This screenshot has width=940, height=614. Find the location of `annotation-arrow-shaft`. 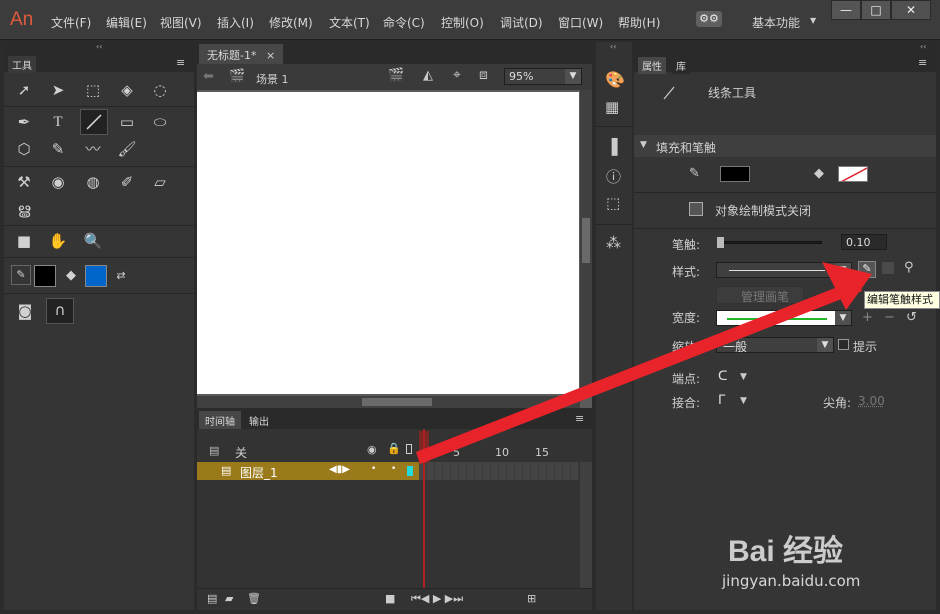

annotation-arrow-shaft is located at coordinates (639, 371).